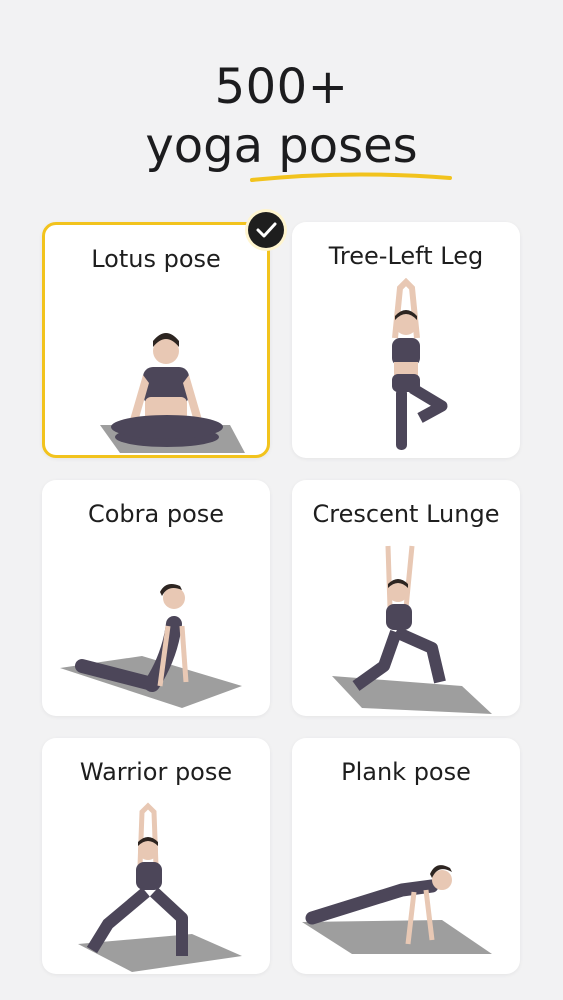 The width and height of the screenshot is (563, 1000). Describe the element at coordinates (420, 364) in the screenshot. I see `tree-pose-illustration` at that location.